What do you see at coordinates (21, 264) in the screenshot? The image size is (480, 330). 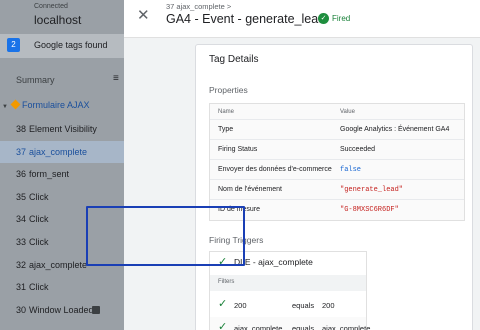 I see `event-number: 32` at bounding box center [21, 264].